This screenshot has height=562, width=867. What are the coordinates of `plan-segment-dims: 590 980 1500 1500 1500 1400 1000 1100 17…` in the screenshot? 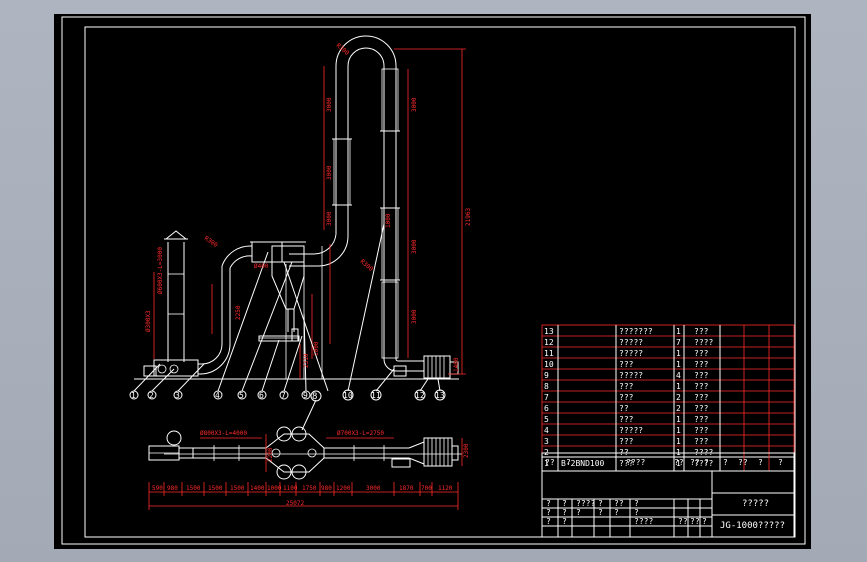 It's located at (302, 488).